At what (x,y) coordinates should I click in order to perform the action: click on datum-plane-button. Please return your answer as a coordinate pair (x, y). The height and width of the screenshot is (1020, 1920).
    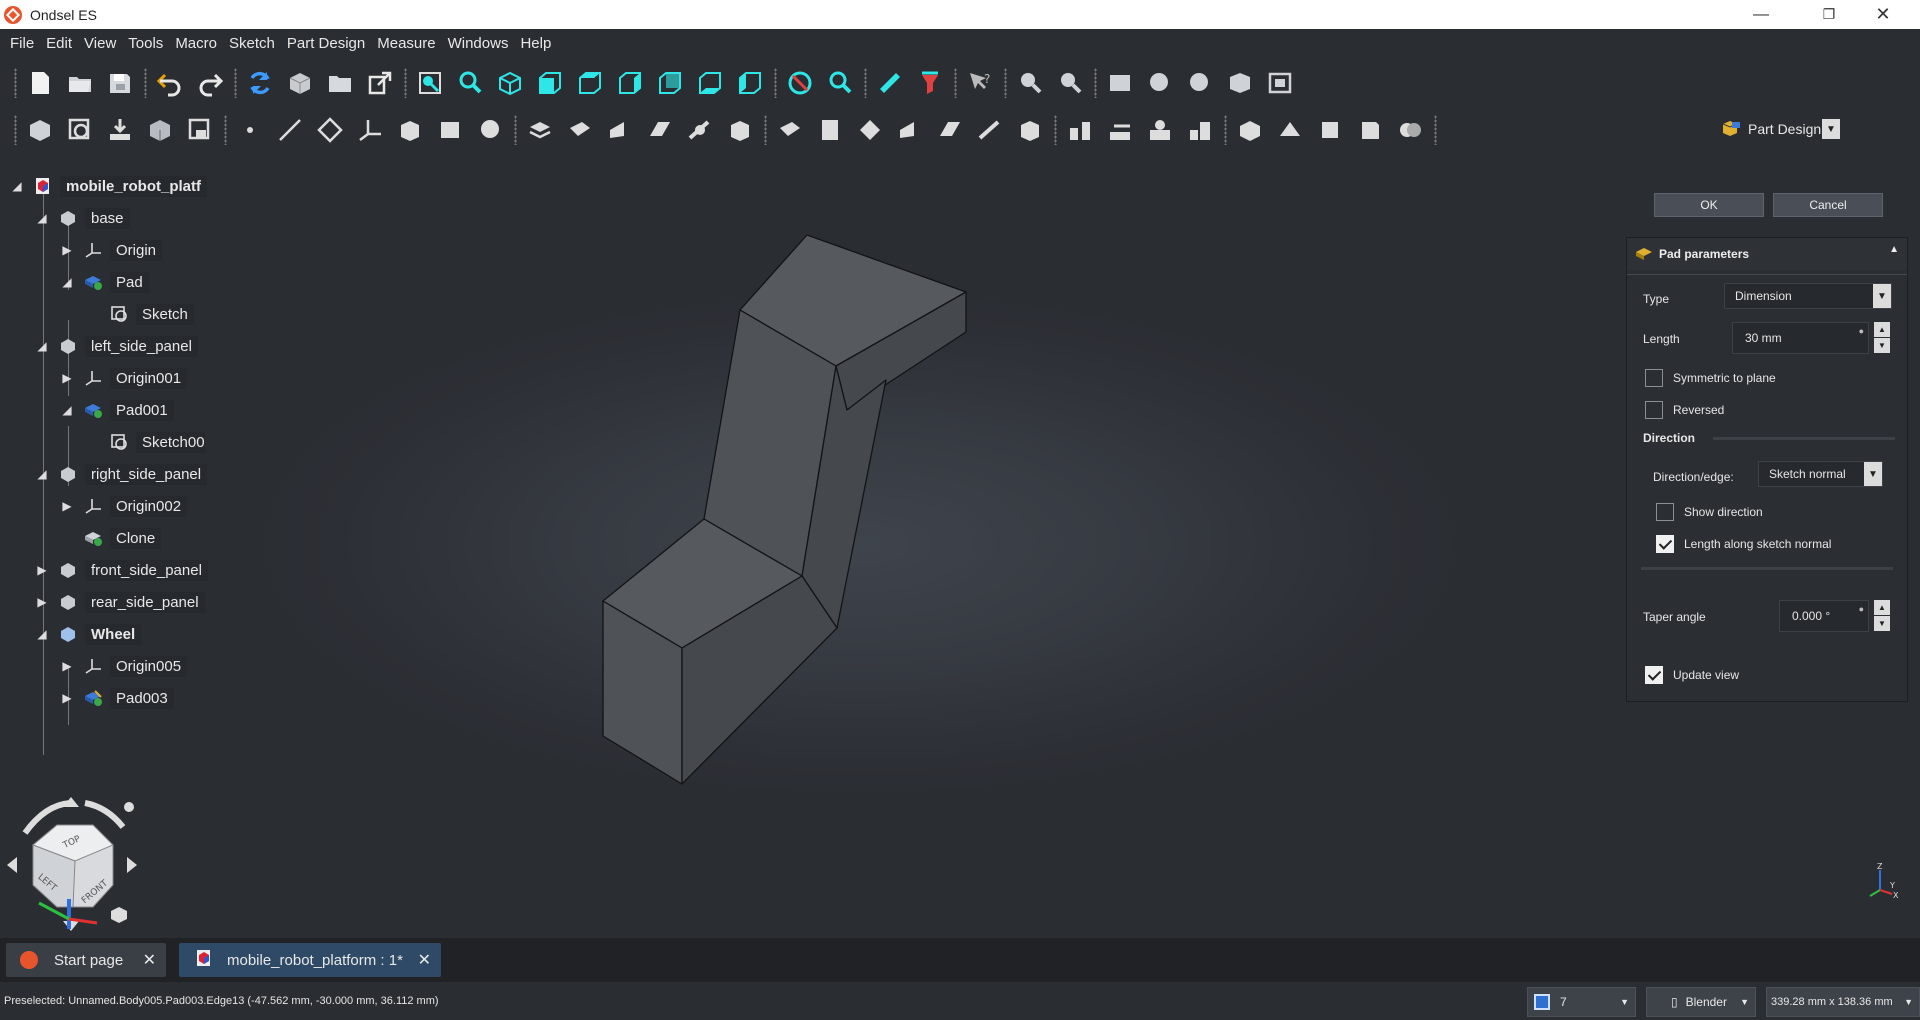
    Looking at the image, I should click on (330, 130).